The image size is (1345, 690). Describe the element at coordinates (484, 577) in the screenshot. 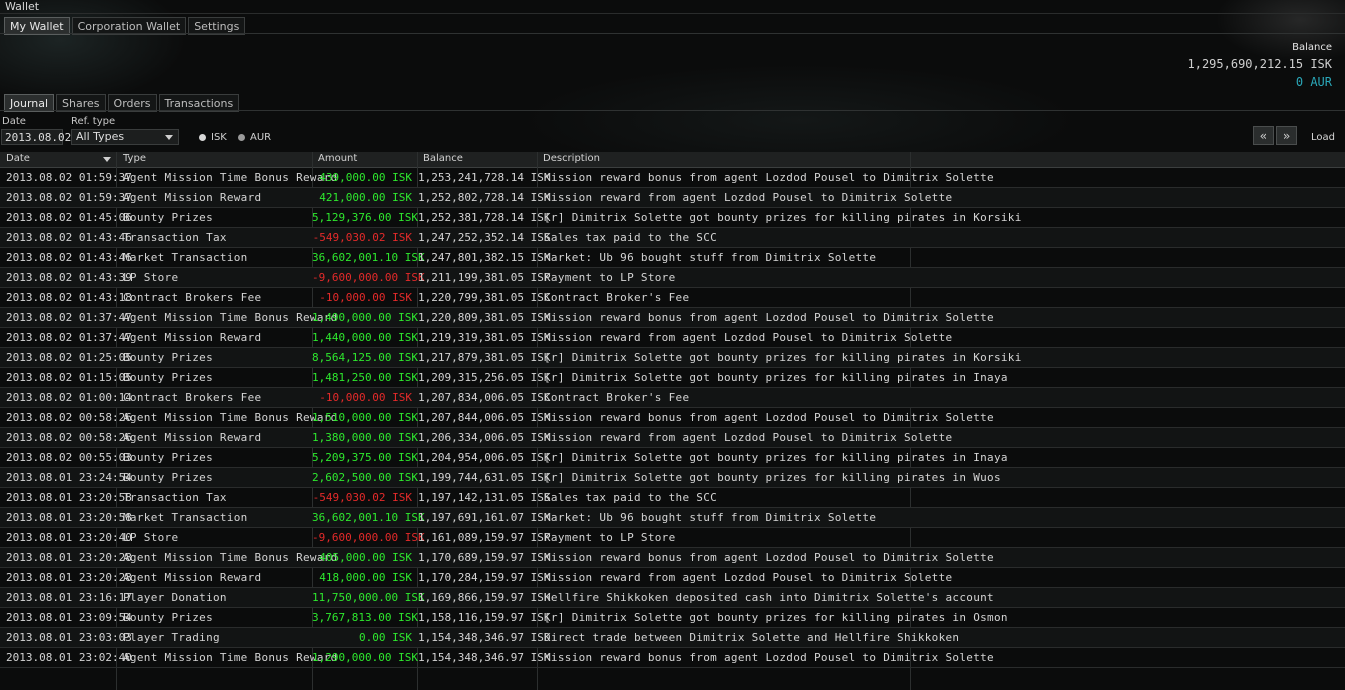

I see `cell-balance: 1,170,284,159.97 ISK` at that location.